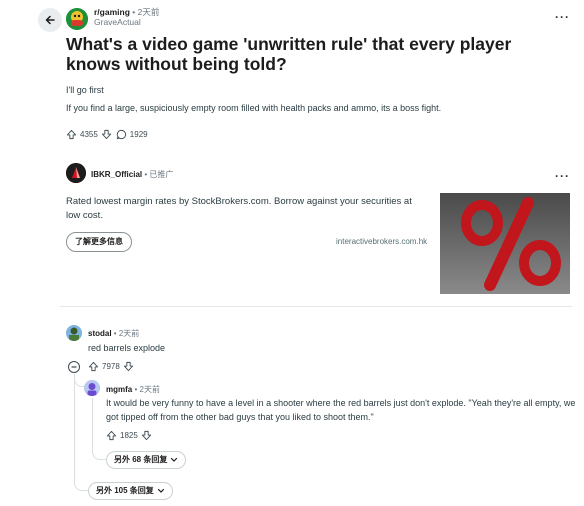 This screenshot has width=584, height=506. Describe the element at coordinates (99, 242) in the screenshot. I see `learn-more-button: 了解更多信息` at that location.